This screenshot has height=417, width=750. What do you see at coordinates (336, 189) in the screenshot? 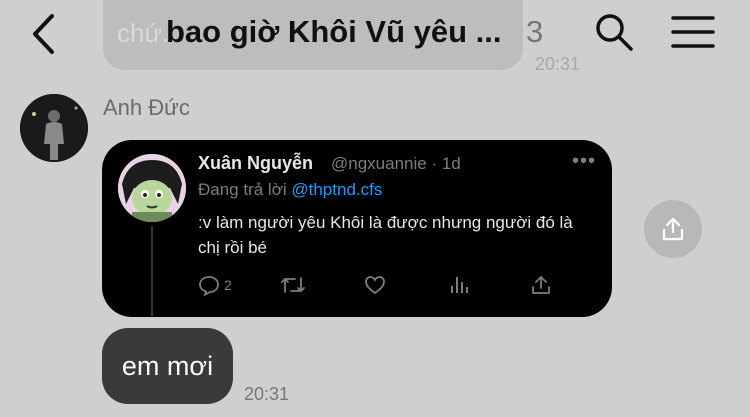
I see `reply-handle-link: @thptnd.cfs` at bounding box center [336, 189].